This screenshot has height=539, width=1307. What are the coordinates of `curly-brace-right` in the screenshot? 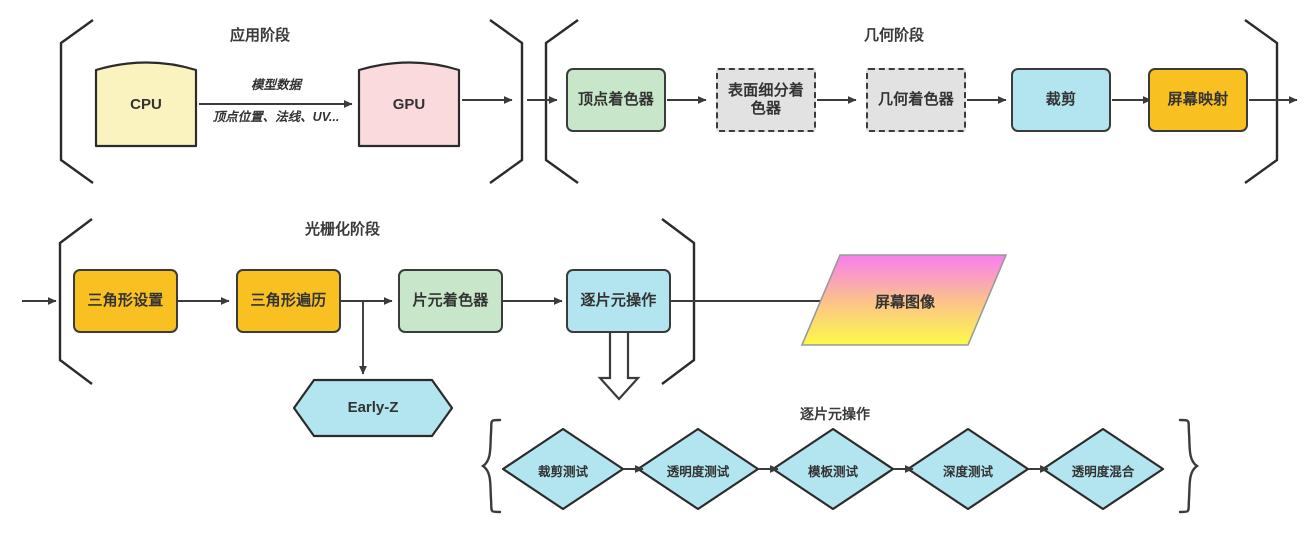 It's located at (1189, 466).